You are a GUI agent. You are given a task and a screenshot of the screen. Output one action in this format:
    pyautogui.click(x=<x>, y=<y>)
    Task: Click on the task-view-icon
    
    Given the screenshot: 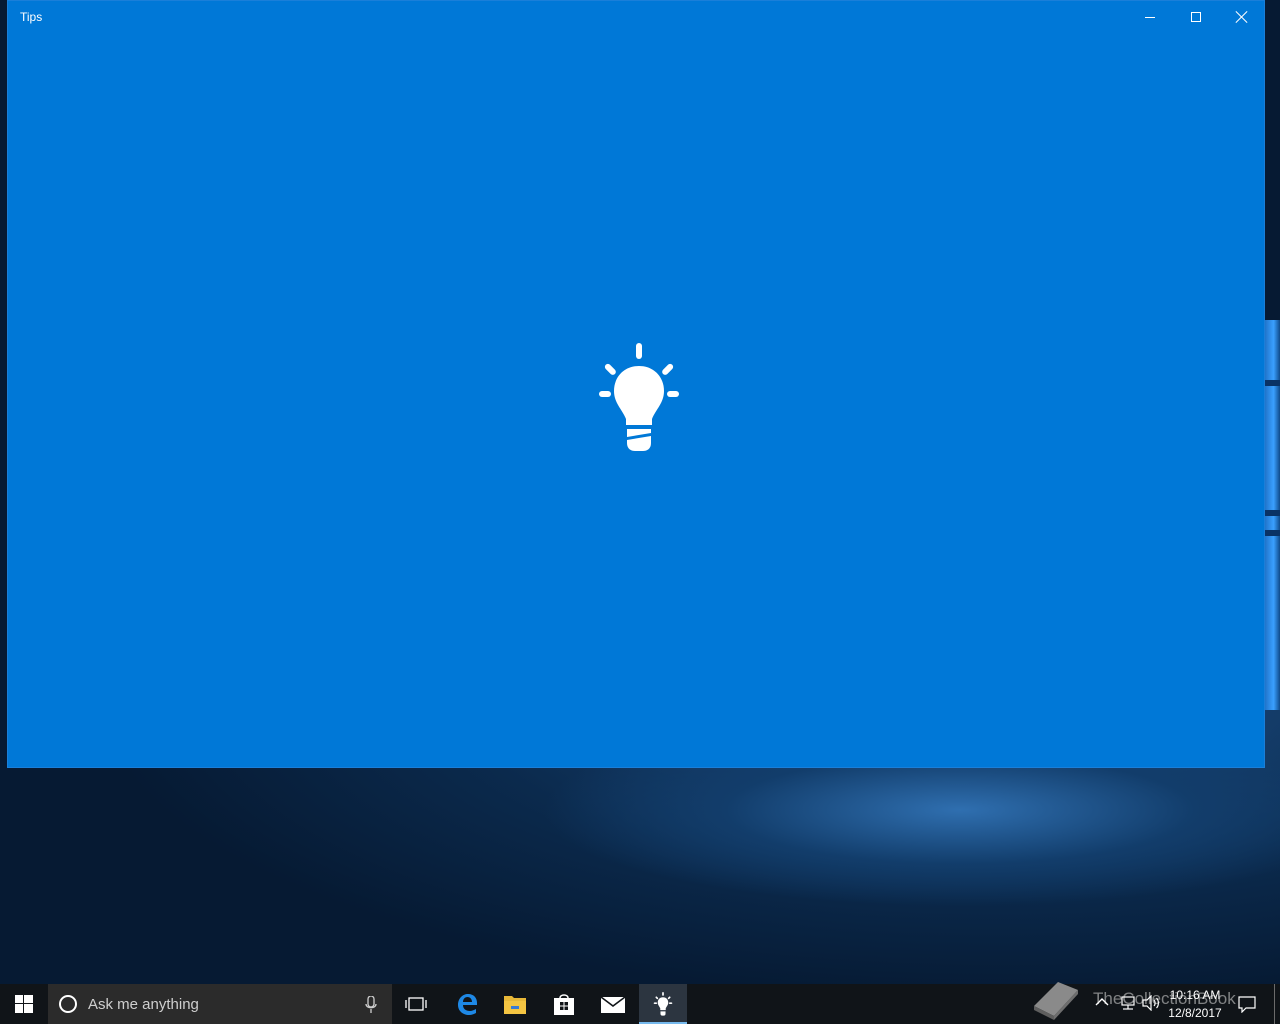 What is the action you would take?
    pyautogui.click(x=416, y=1004)
    